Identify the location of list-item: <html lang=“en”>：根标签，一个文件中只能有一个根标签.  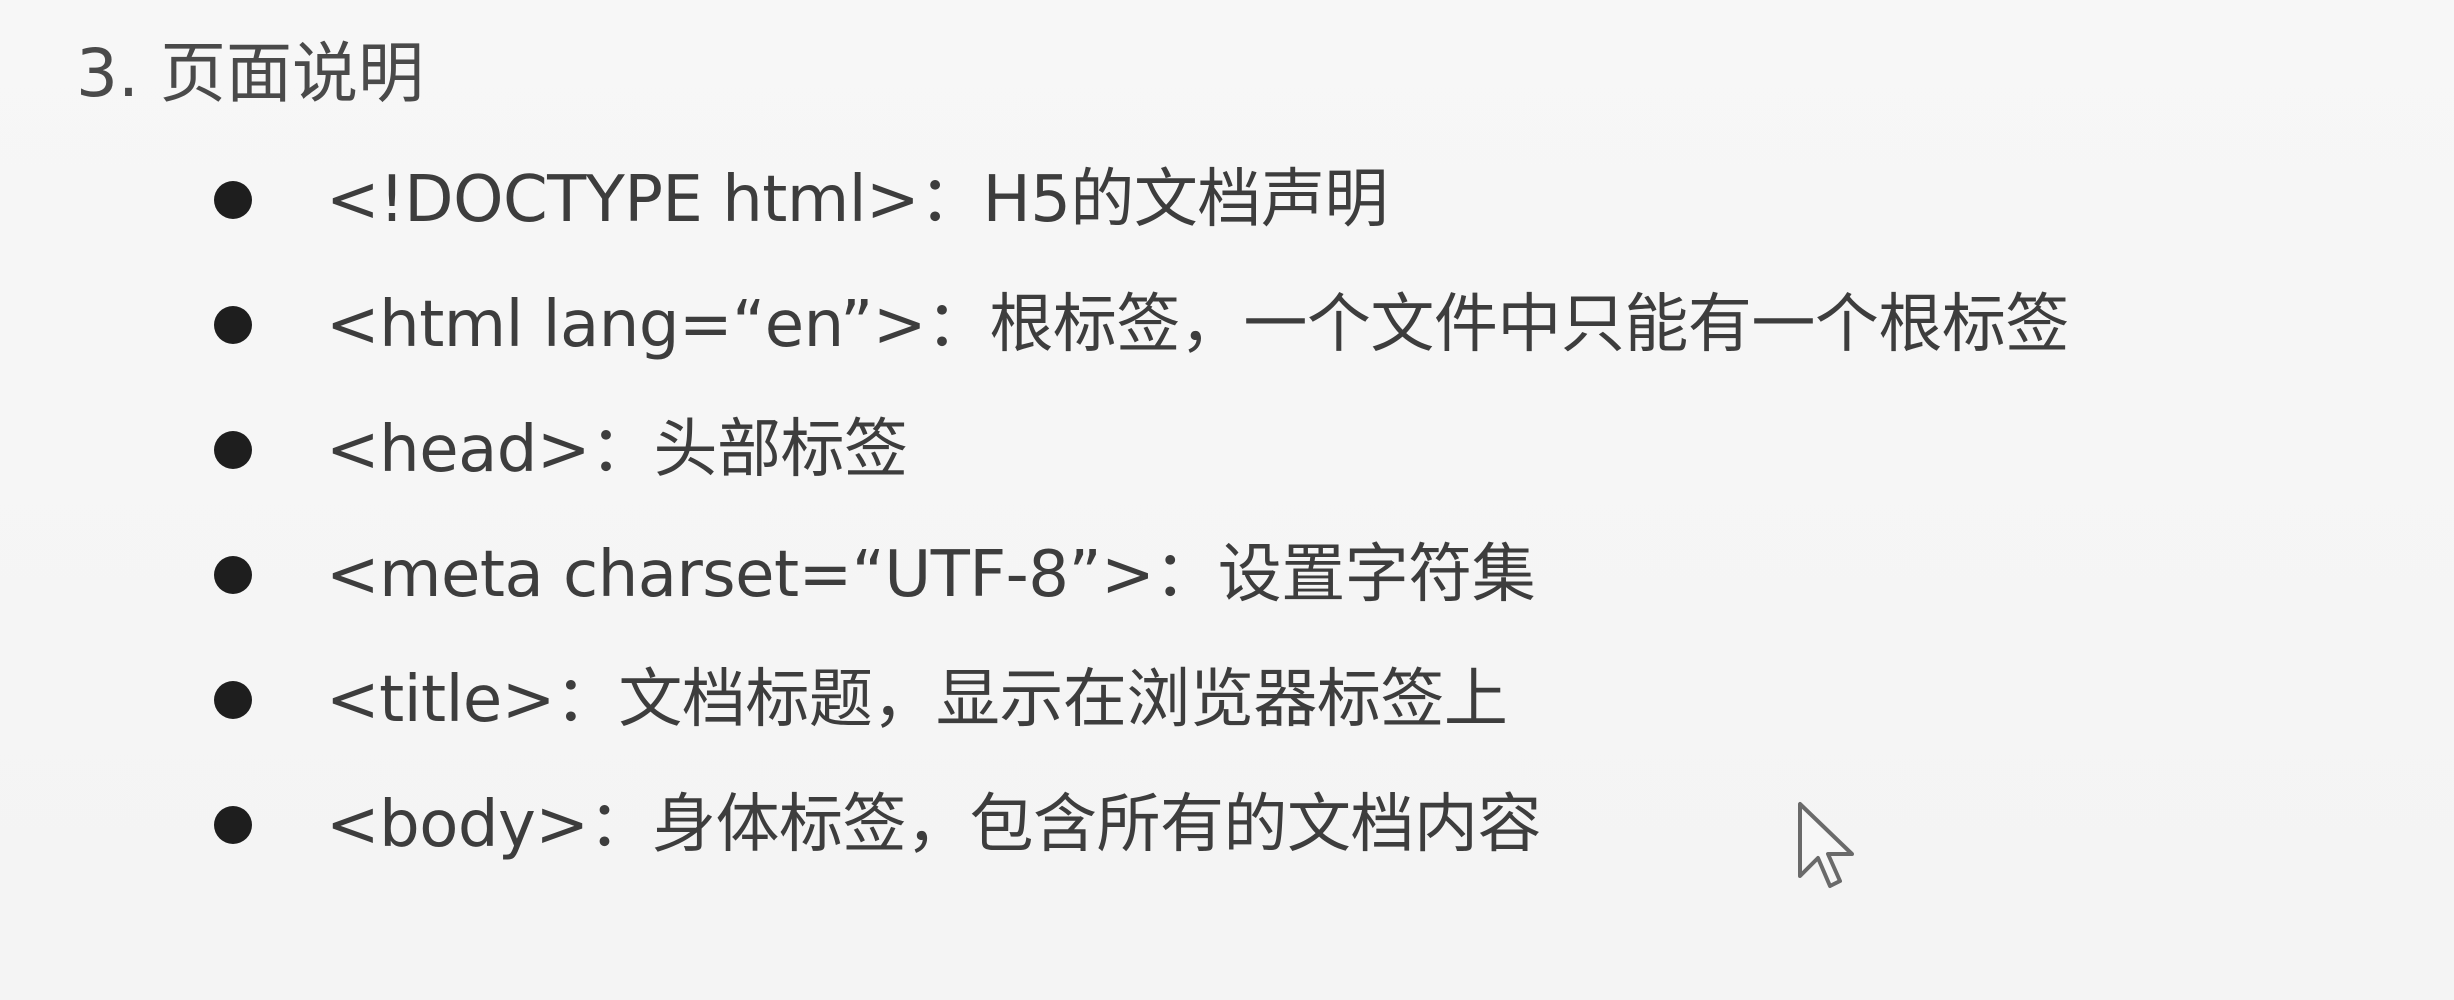
(1141, 325).